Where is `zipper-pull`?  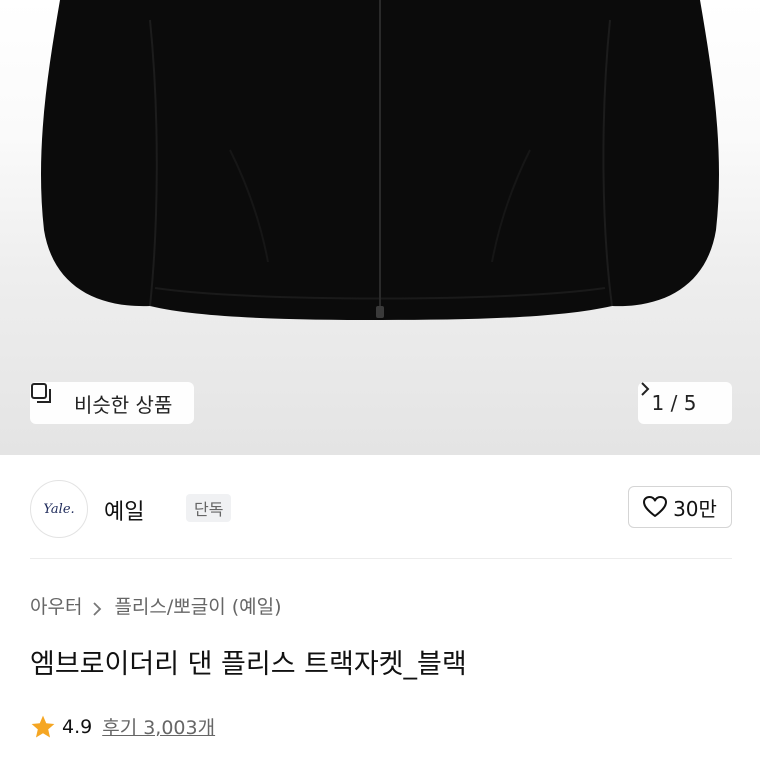 zipper-pull is located at coordinates (380, 312).